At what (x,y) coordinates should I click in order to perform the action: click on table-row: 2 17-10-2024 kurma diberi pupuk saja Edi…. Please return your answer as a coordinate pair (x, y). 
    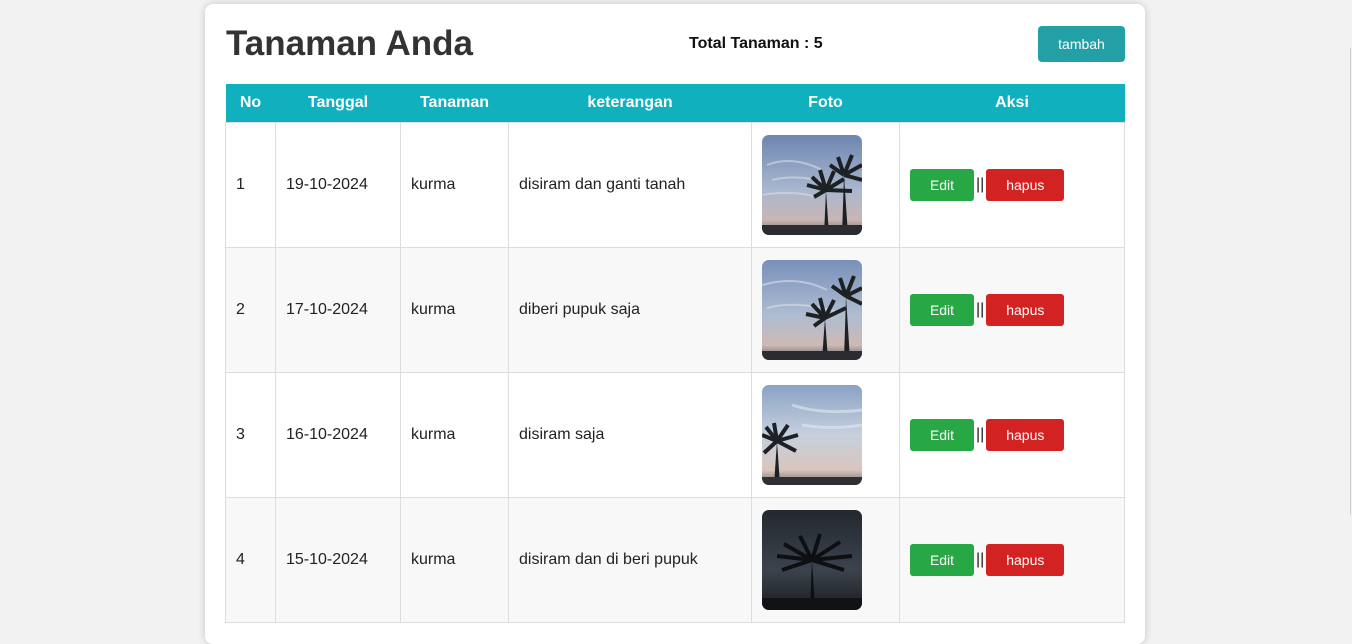
    Looking at the image, I should click on (675, 310).